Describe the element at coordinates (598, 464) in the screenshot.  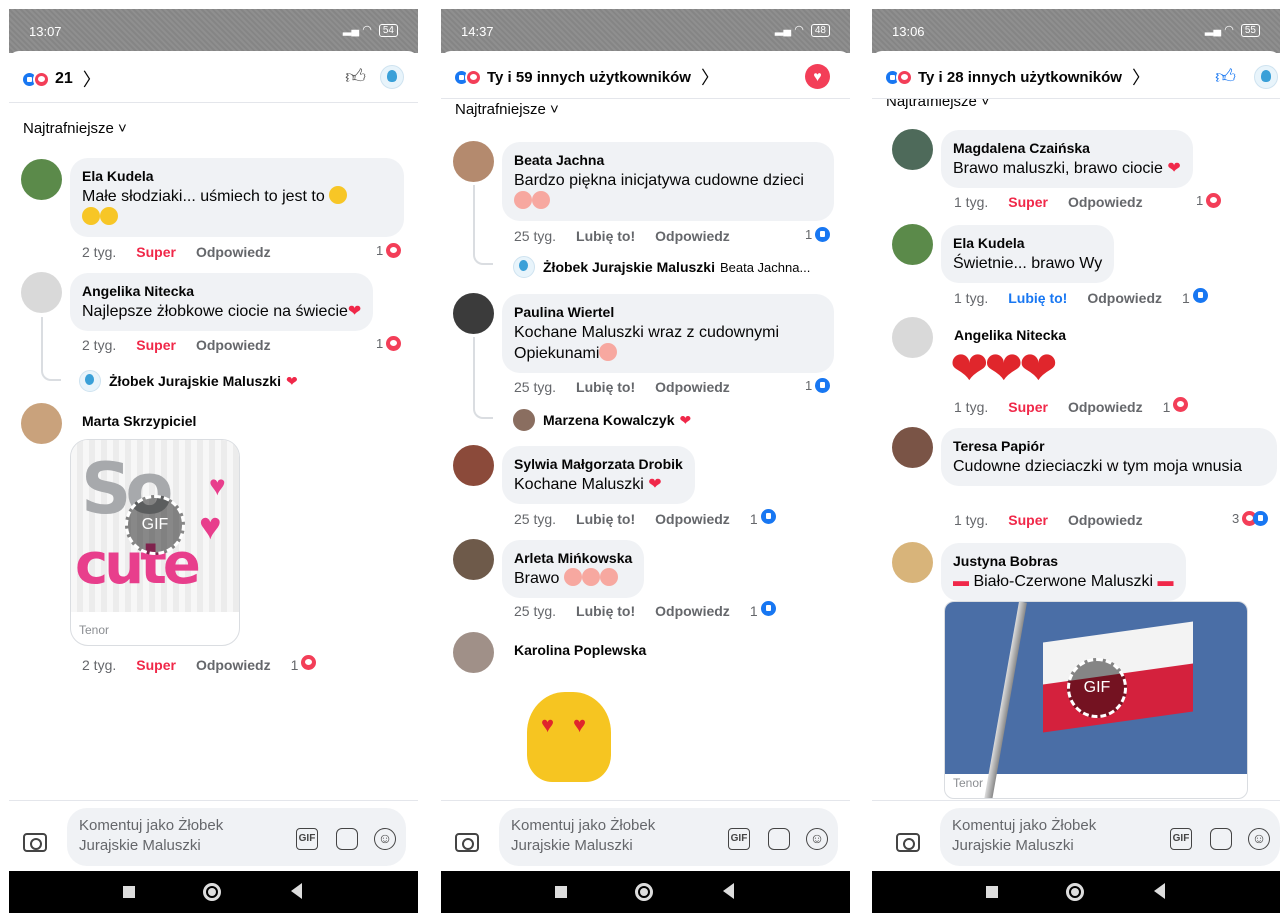
I see `comment-author: Sylwia Małgorzata Drobik` at that location.